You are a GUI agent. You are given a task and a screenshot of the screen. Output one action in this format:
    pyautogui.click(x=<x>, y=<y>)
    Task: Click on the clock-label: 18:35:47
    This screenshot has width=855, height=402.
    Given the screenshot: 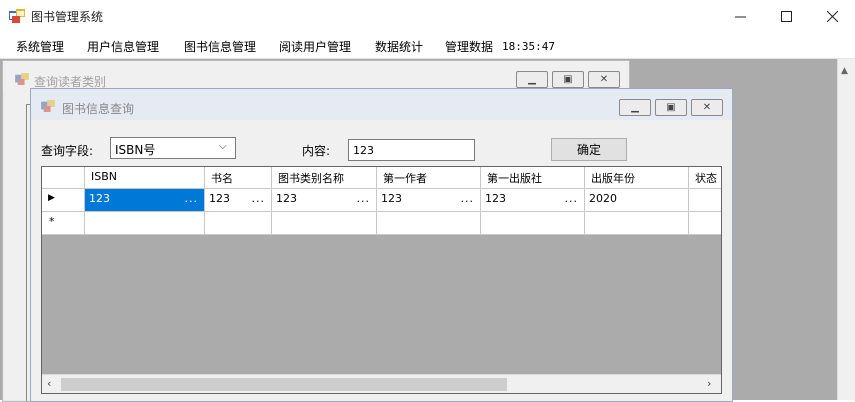 What is the action you would take?
    pyautogui.click(x=528, y=46)
    